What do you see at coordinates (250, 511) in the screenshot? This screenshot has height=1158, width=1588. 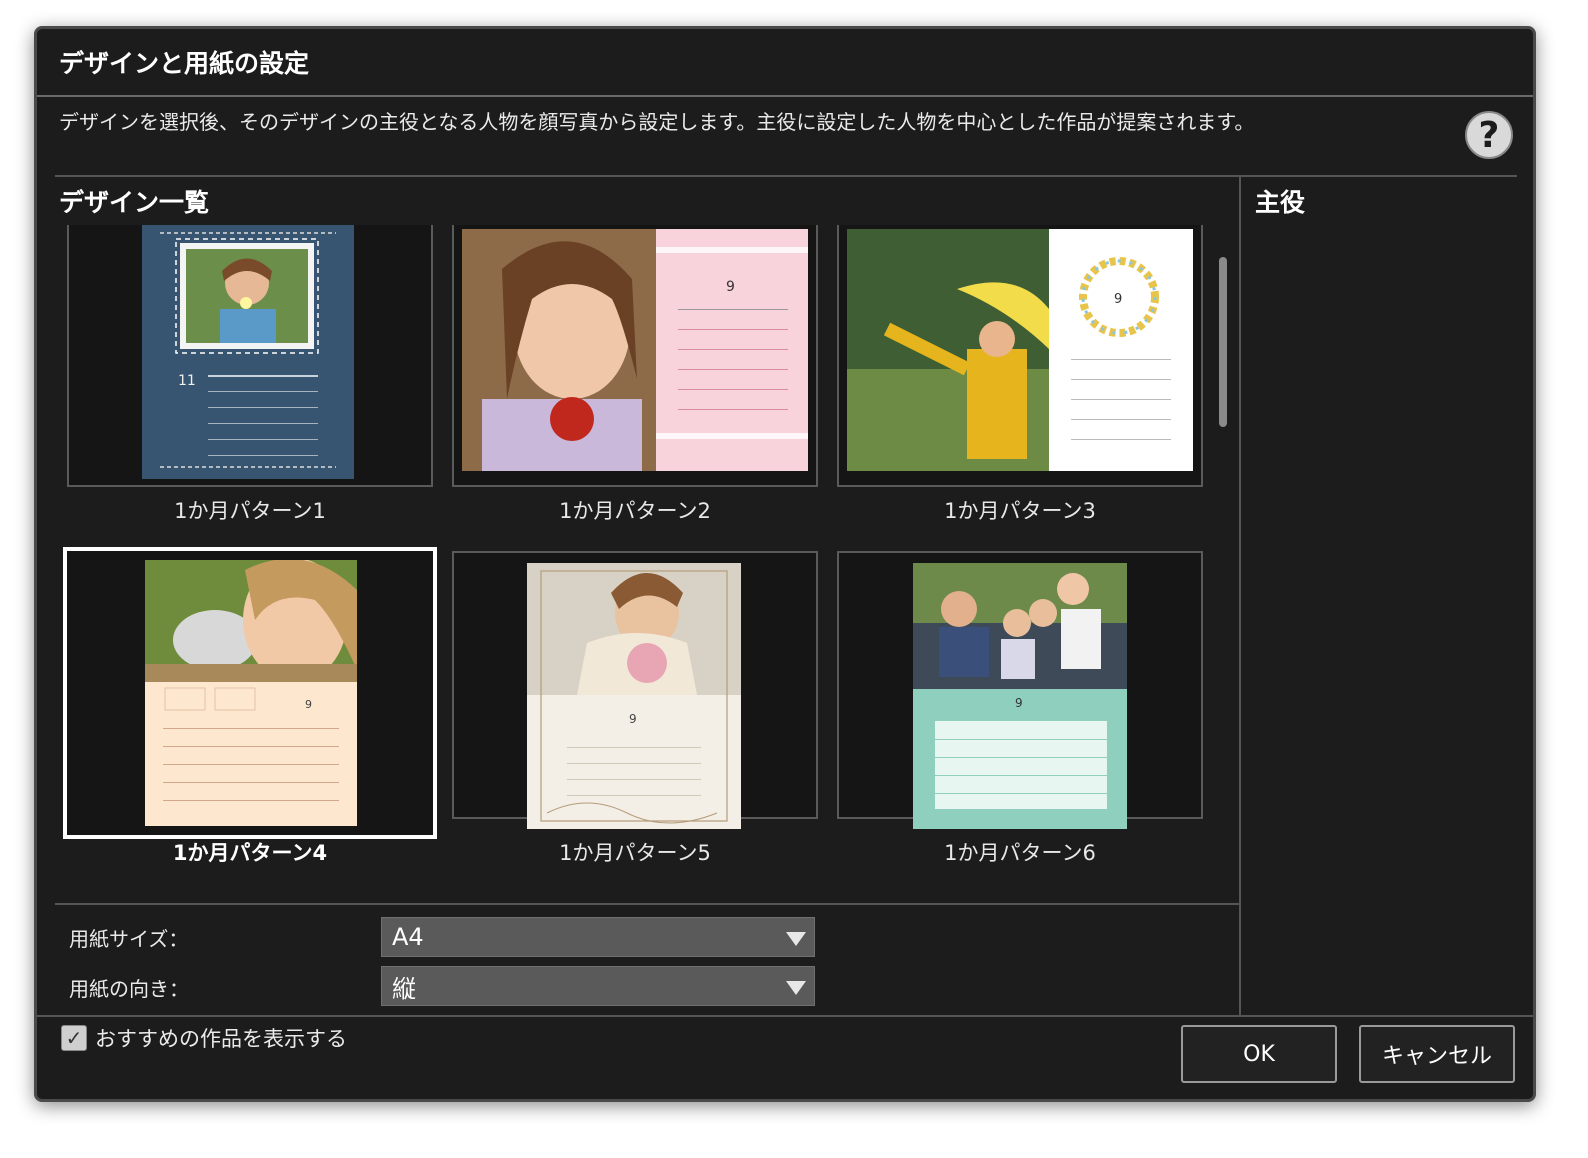 I see `design-card-label: 1か月パターン1` at bounding box center [250, 511].